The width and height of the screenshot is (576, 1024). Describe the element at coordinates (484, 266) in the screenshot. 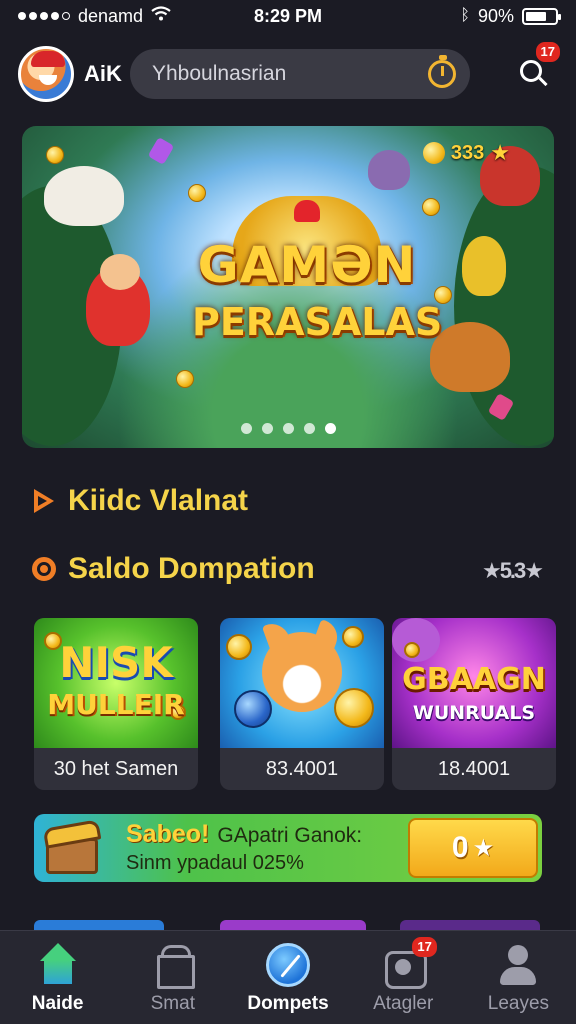

I see `kid-character` at that location.